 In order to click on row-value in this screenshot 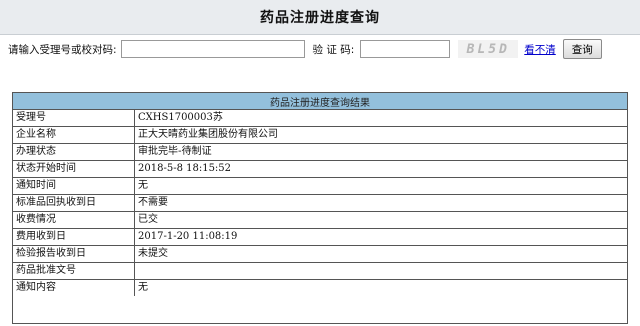, I will do `click(380, 271)`.